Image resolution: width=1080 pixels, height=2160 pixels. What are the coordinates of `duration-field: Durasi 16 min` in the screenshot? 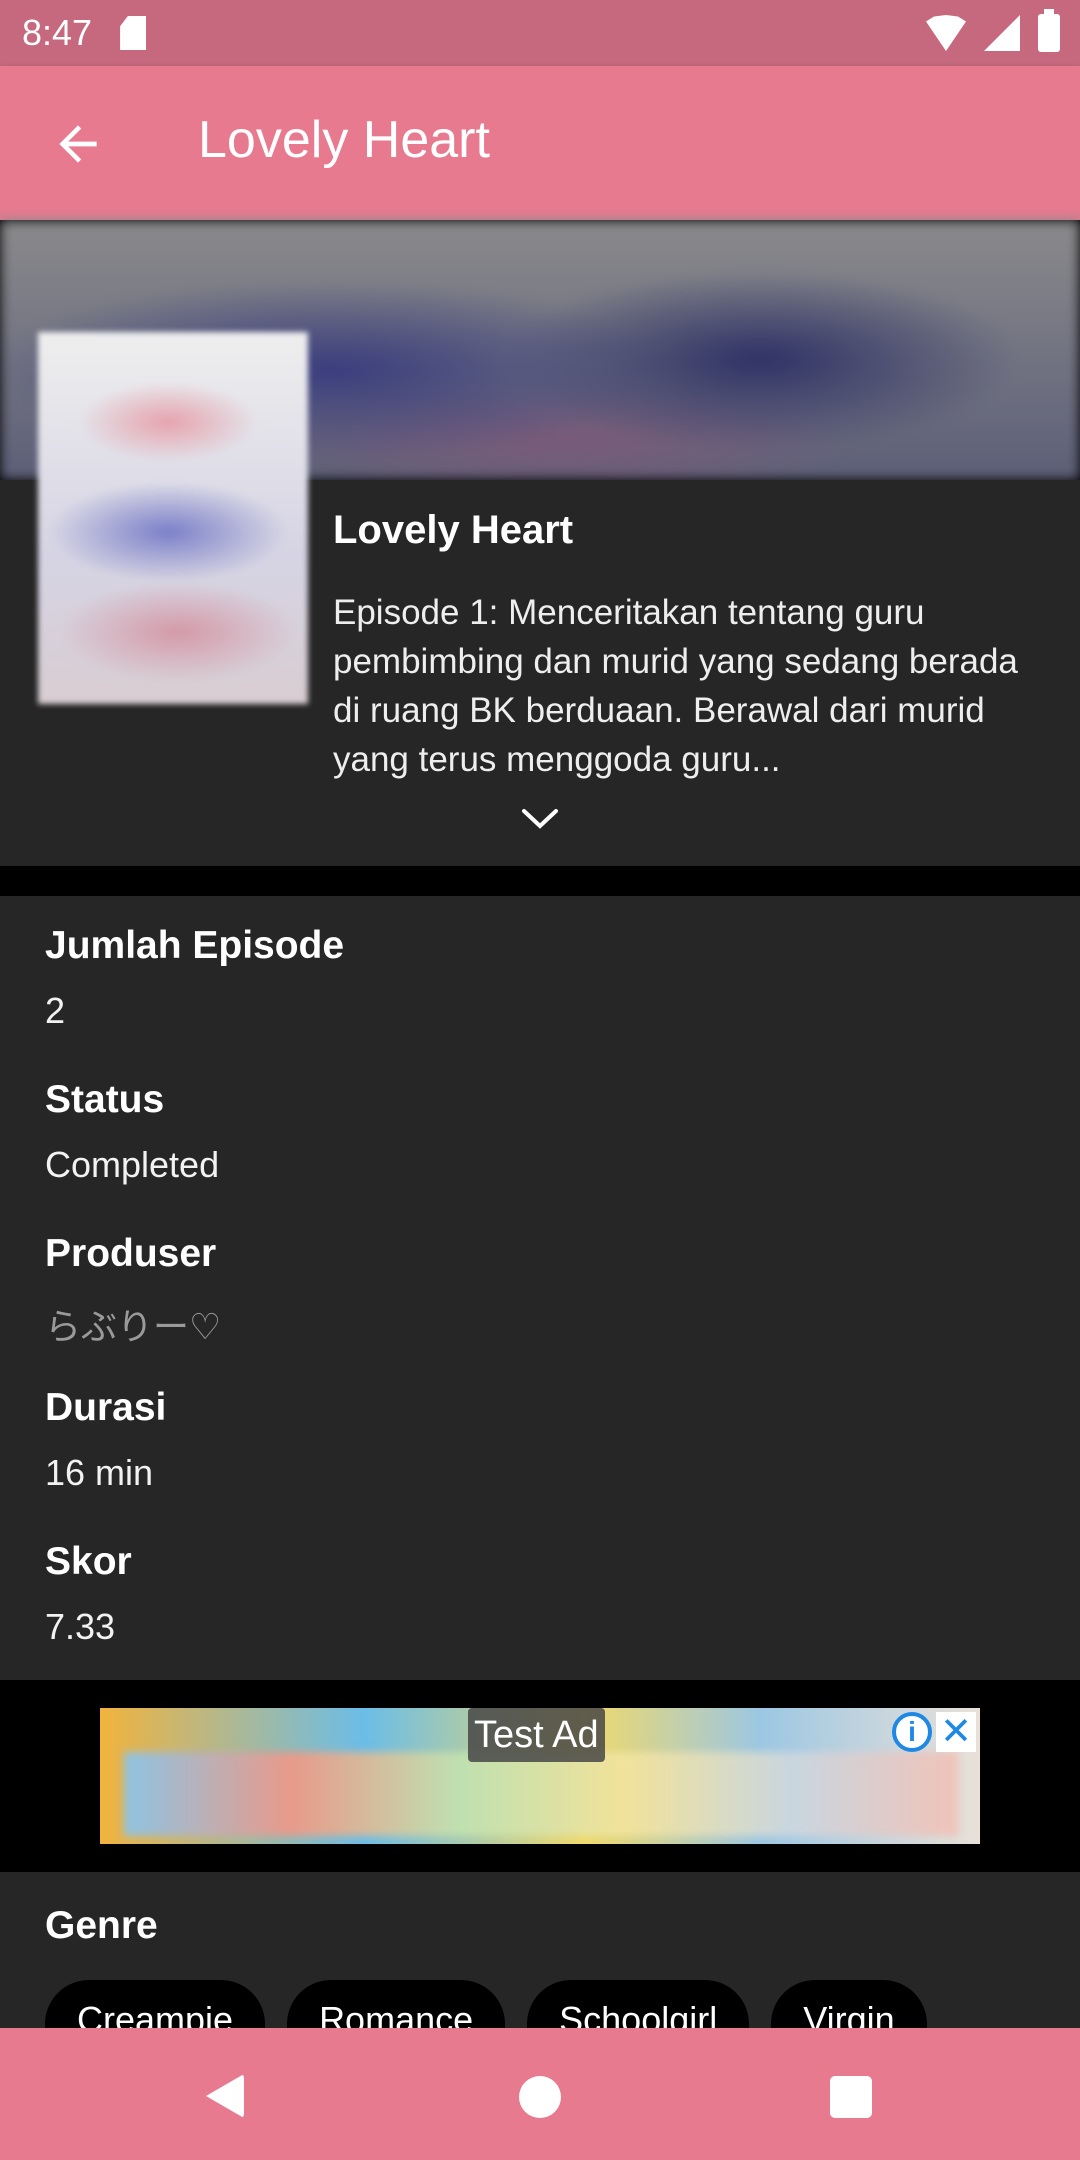 It's located at (105, 1440).